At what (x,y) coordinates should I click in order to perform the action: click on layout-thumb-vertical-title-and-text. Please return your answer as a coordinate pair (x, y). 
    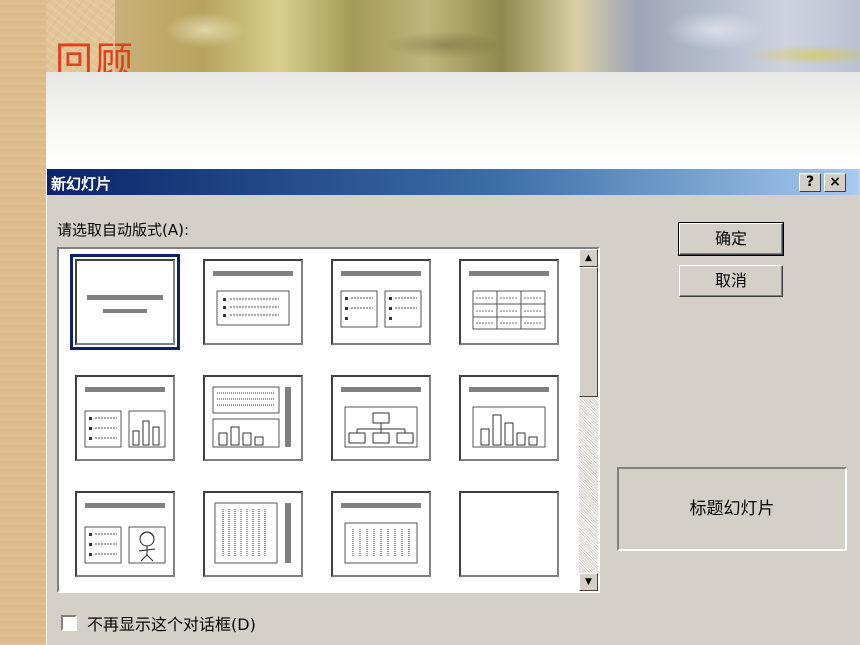
    Looking at the image, I should click on (253, 534).